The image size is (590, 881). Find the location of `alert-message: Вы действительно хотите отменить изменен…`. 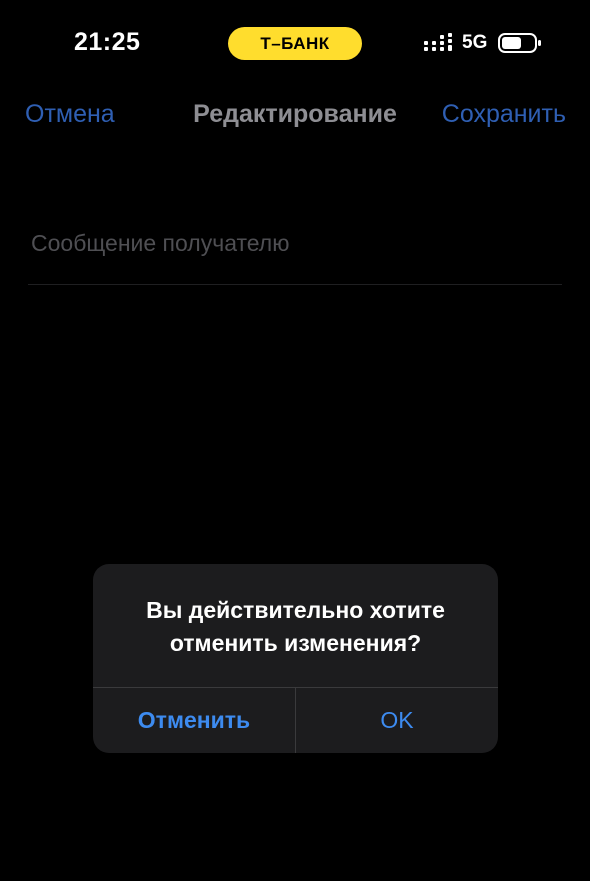

alert-message: Вы действительно хотите отменить изменен… is located at coordinates (295, 626).